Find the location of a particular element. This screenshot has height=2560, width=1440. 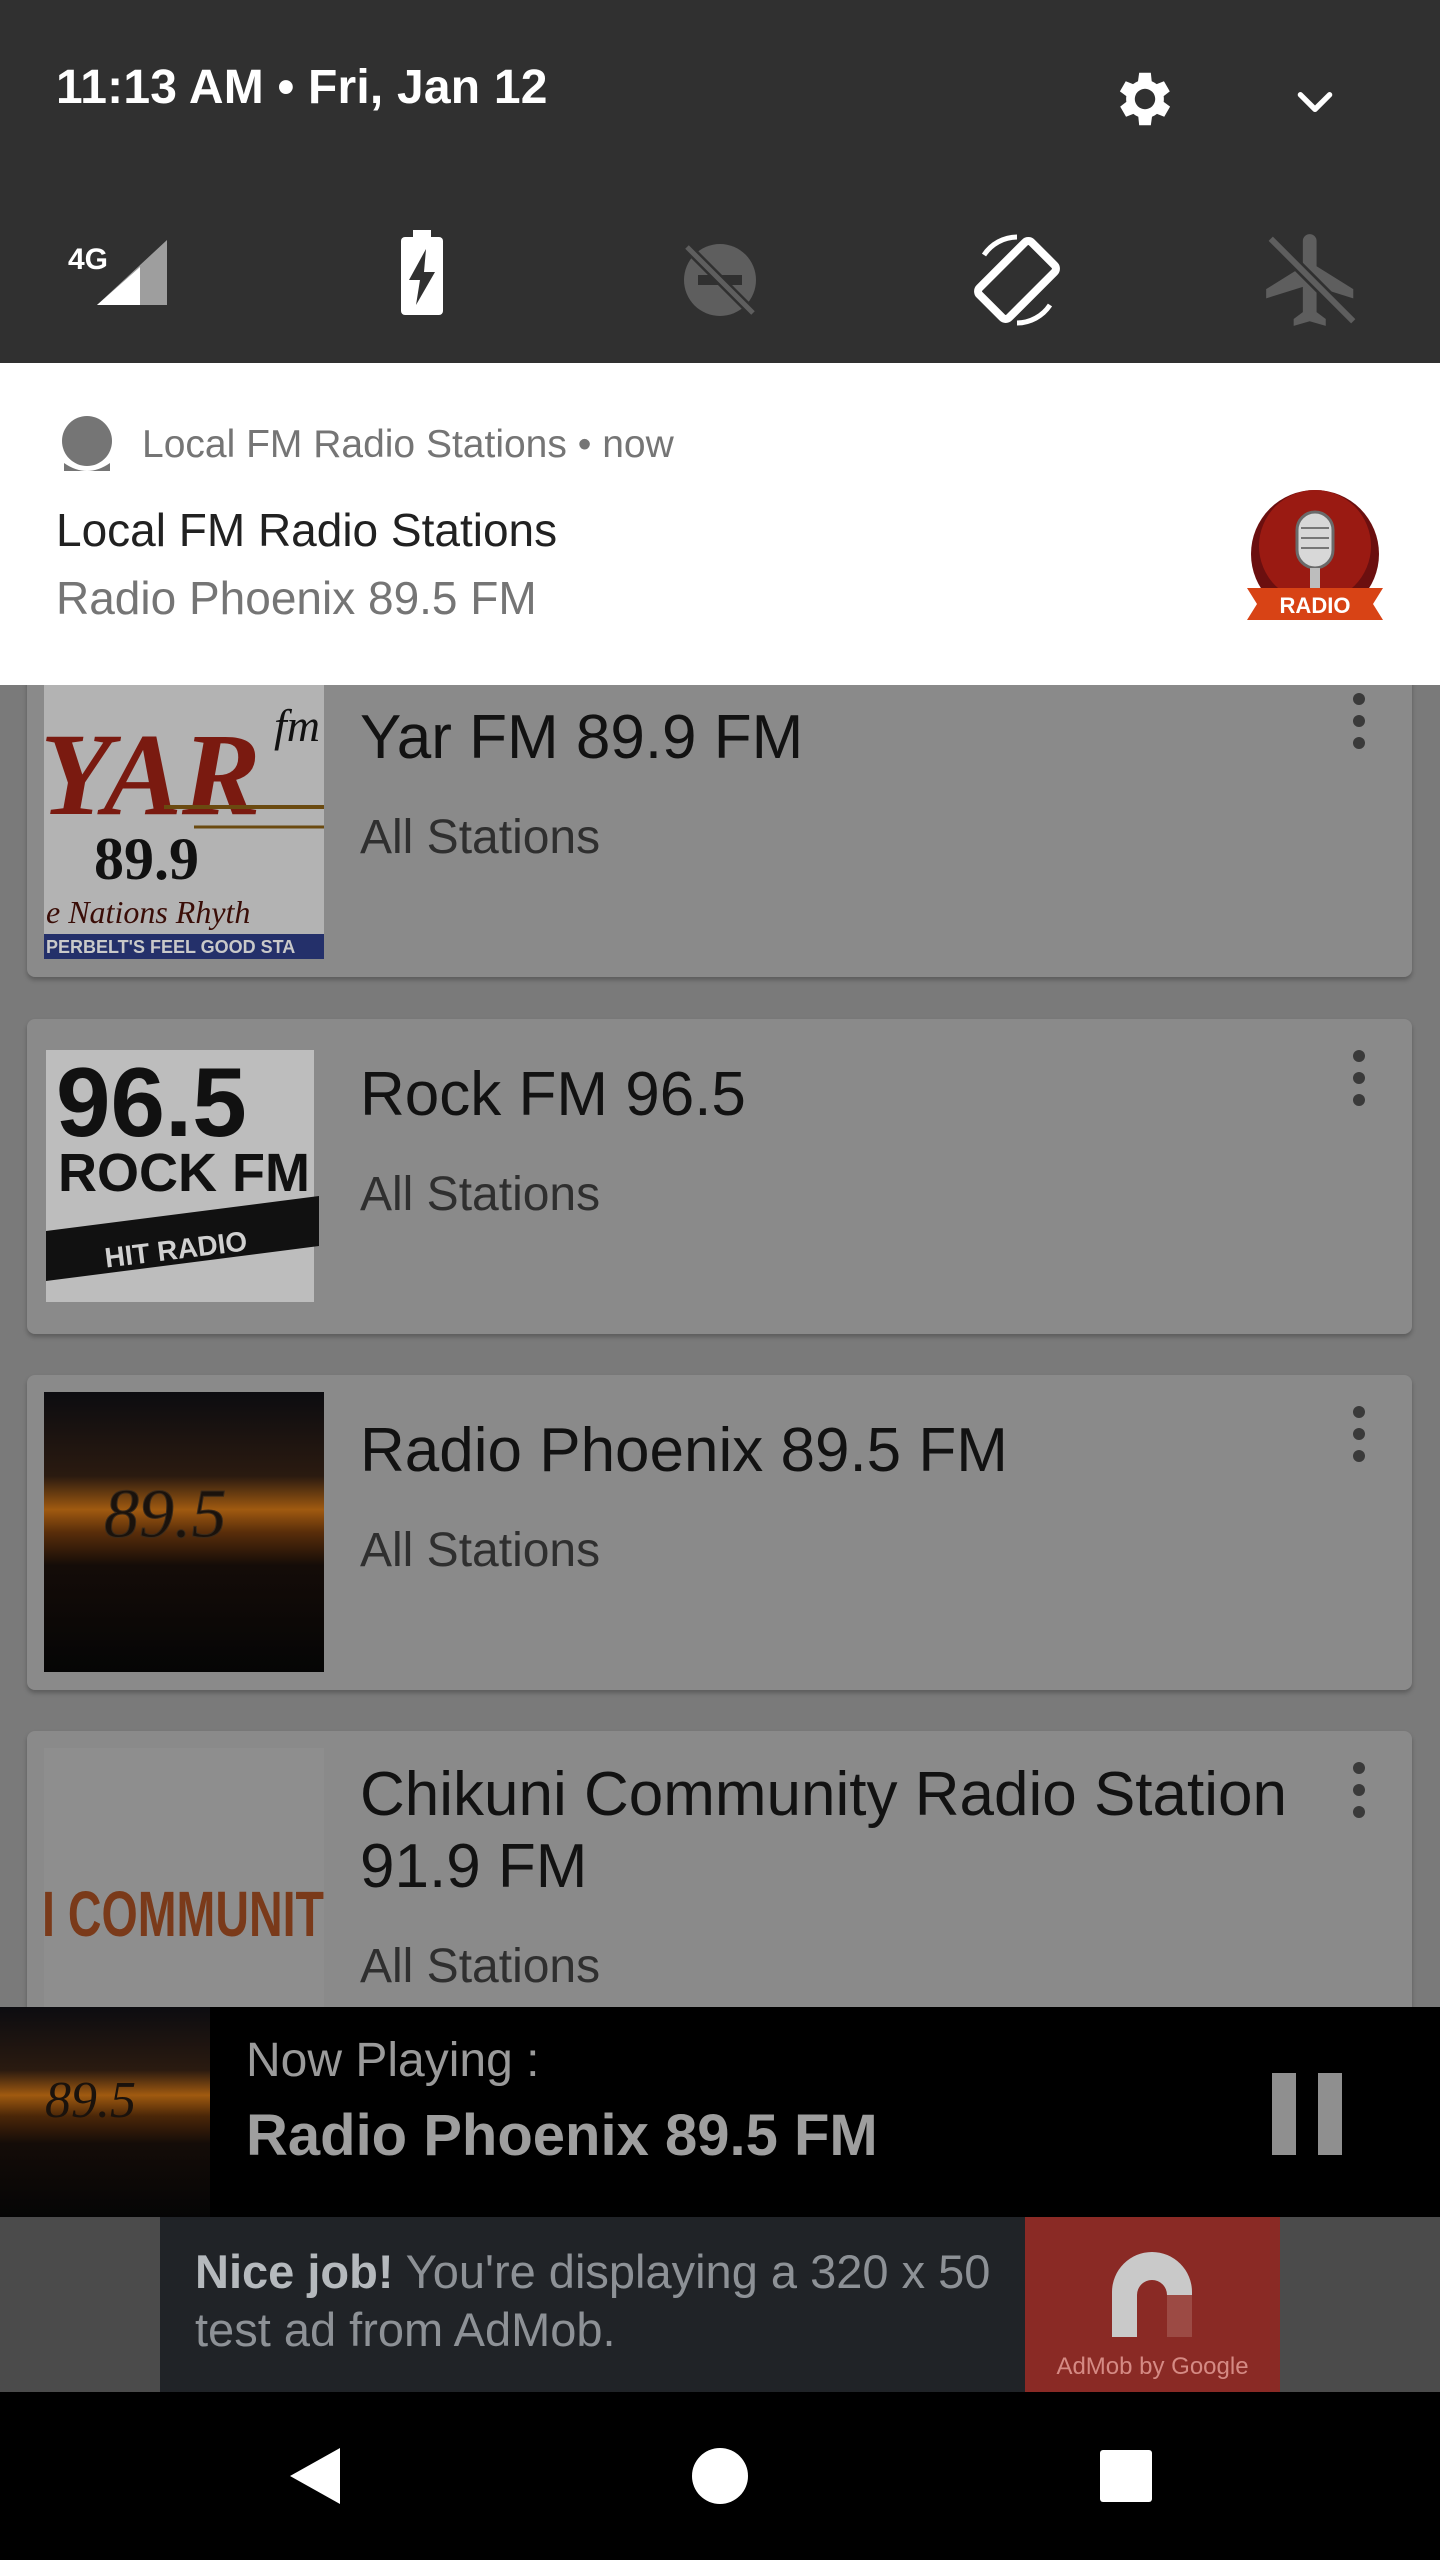

airplane-tile is located at coordinates (1312, 280).